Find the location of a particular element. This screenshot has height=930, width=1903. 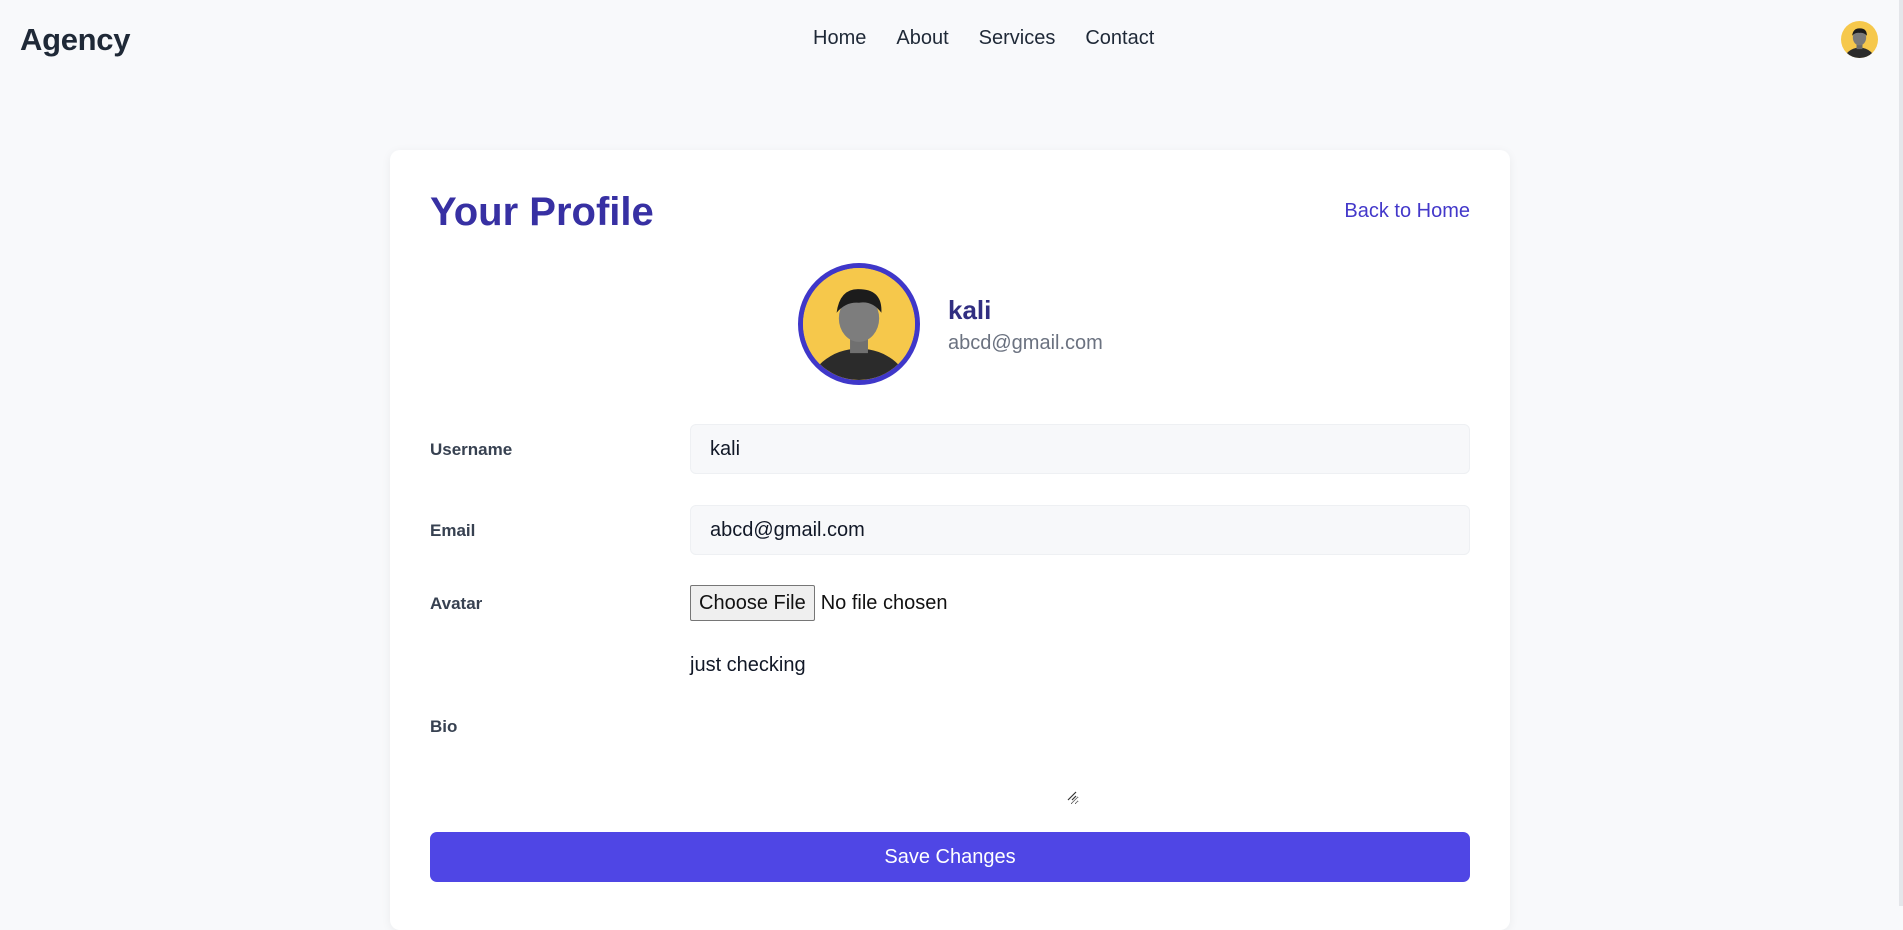

user-avatar-menu is located at coordinates (1859, 39).